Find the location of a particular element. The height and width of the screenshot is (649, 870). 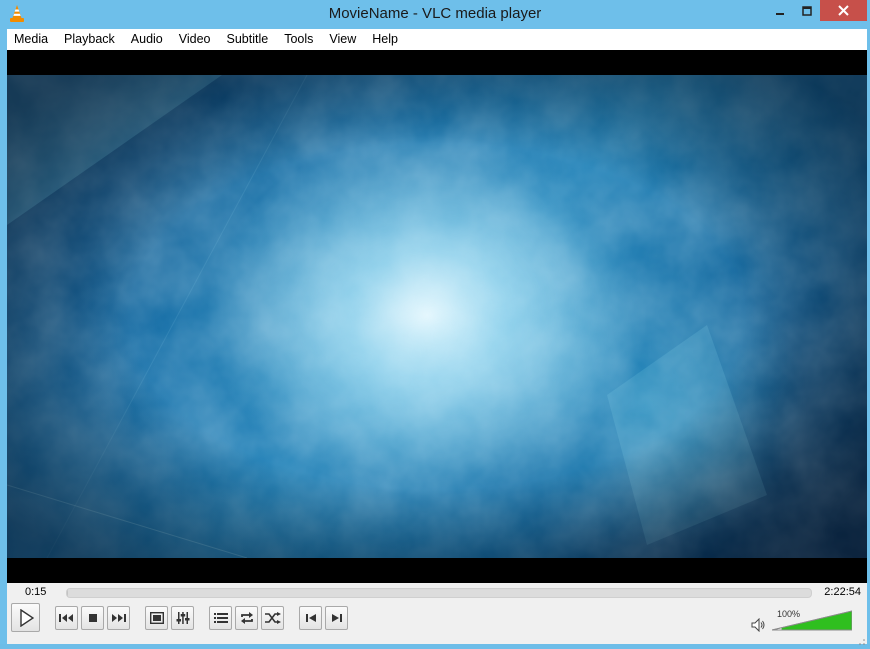

close-button is located at coordinates (843, 10).